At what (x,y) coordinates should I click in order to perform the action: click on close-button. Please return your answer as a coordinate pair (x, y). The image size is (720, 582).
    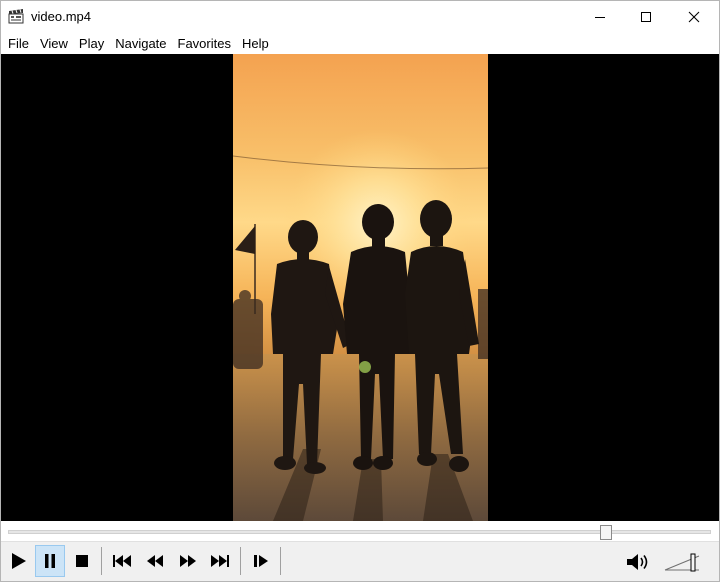
    Looking at the image, I should click on (694, 16).